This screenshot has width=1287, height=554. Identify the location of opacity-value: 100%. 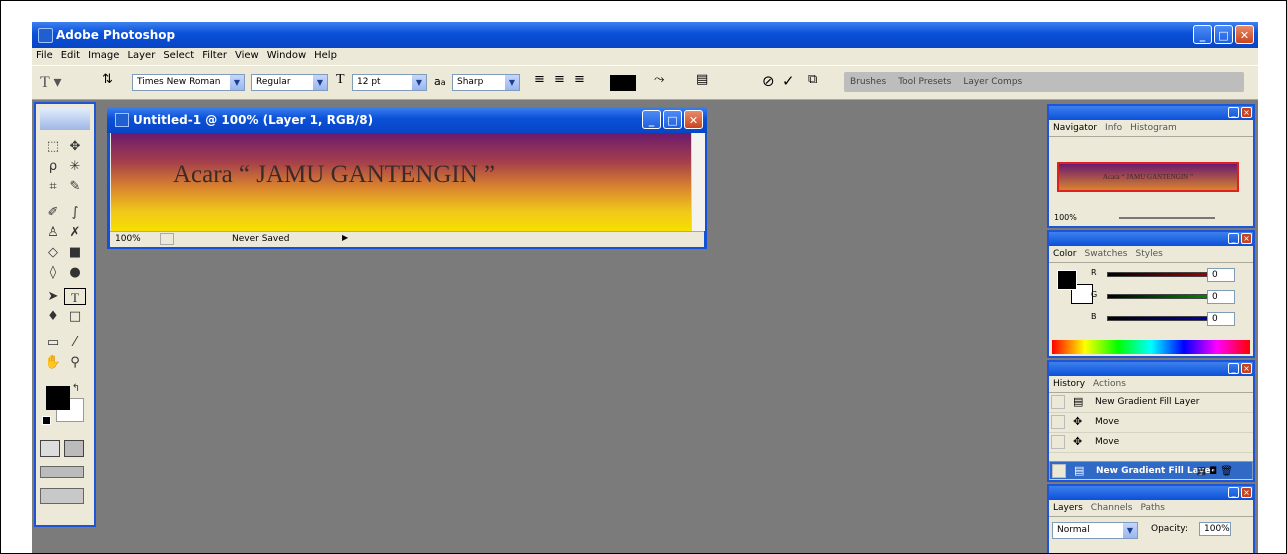
(1215, 529).